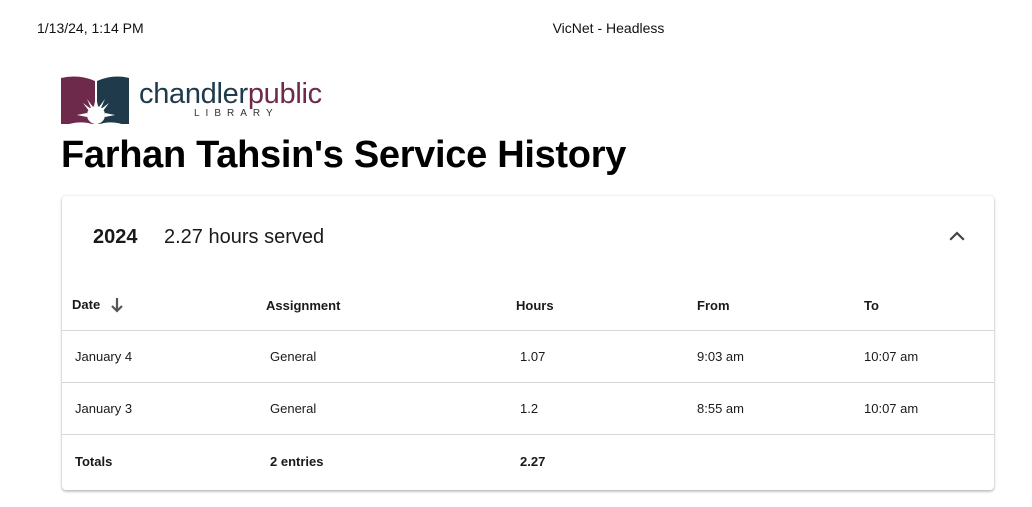  I want to click on table-row: January 4 General 1.07 9:03 am 10:07 am, so click(528, 356).